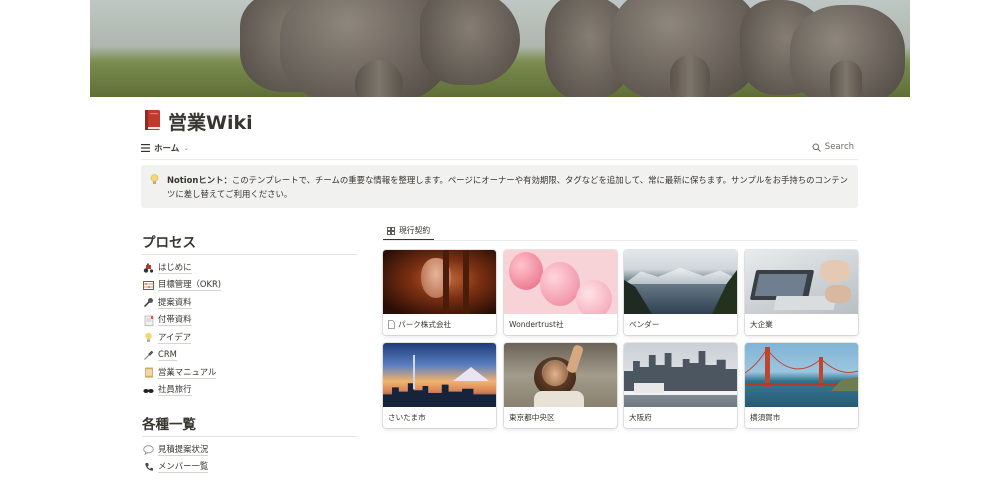  Describe the element at coordinates (148, 285) in the screenshot. I see `abacus-icon` at that location.